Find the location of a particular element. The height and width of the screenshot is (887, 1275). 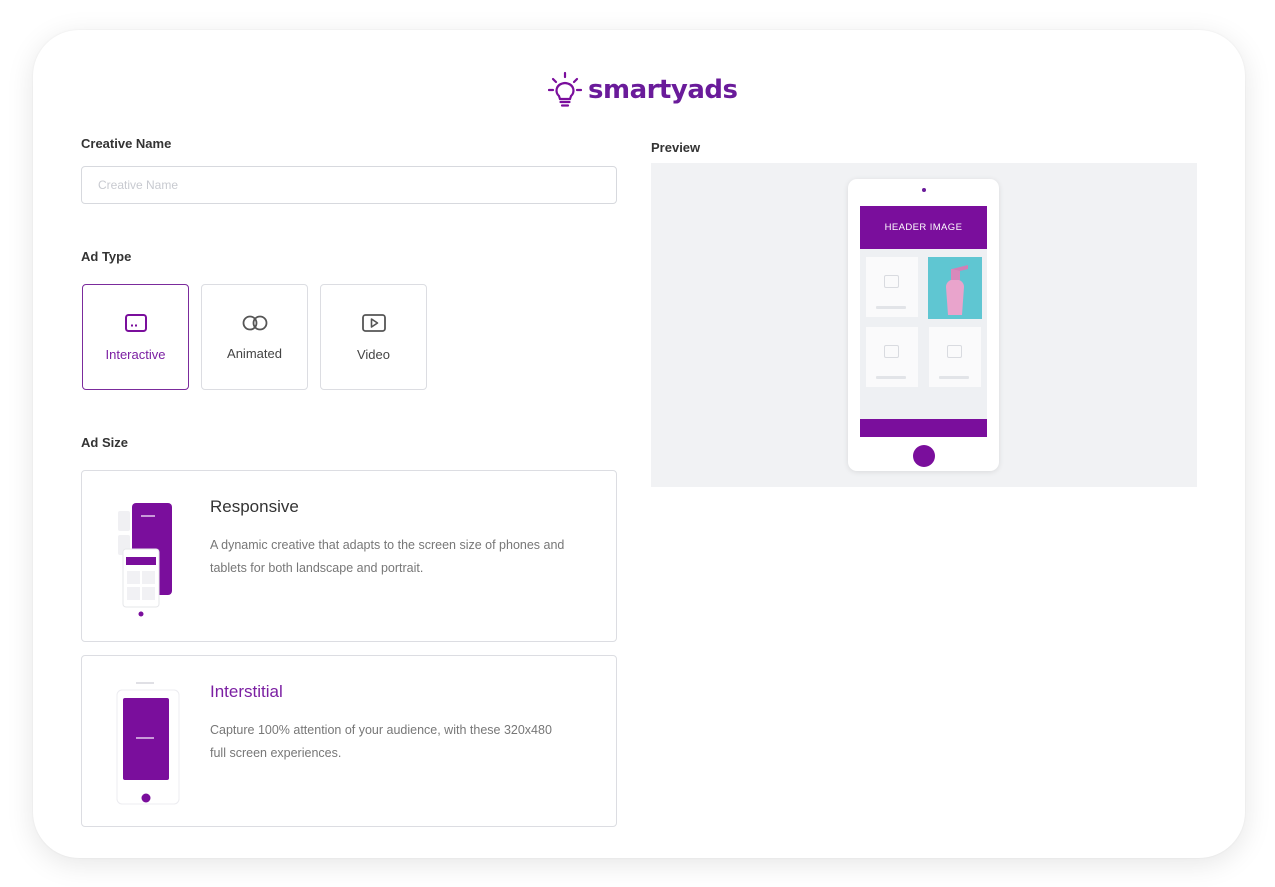

spray-bottle-icon is located at coordinates (955, 288).